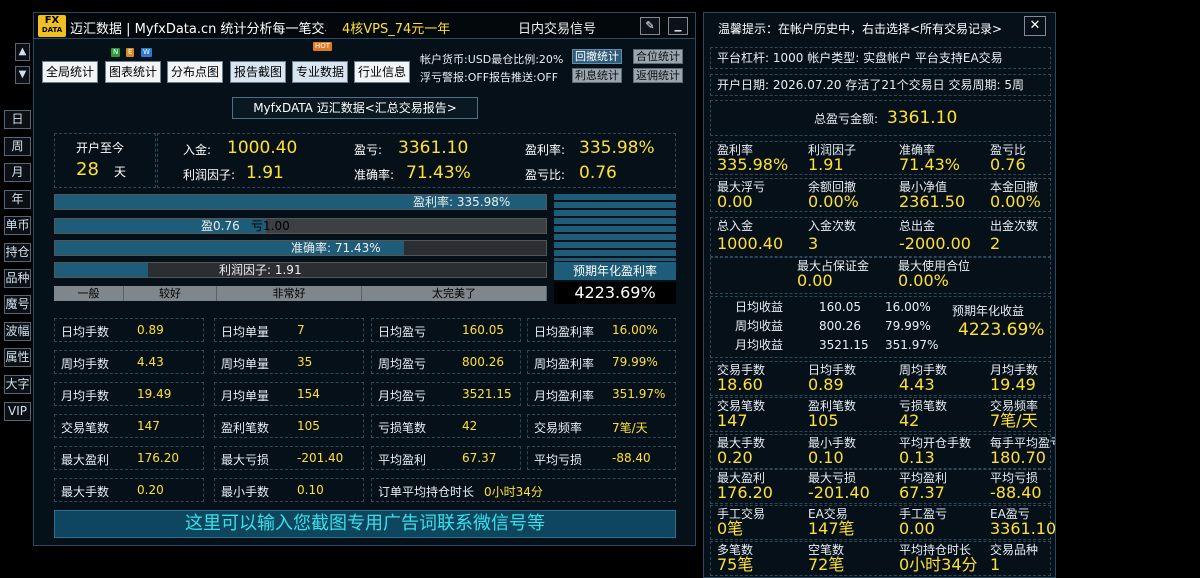 The height and width of the screenshot is (578, 1200). Describe the element at coordinates (300, 202) in the screenshot. I see `profit-rate-bar: 盈利率: 335.98%` at that location.